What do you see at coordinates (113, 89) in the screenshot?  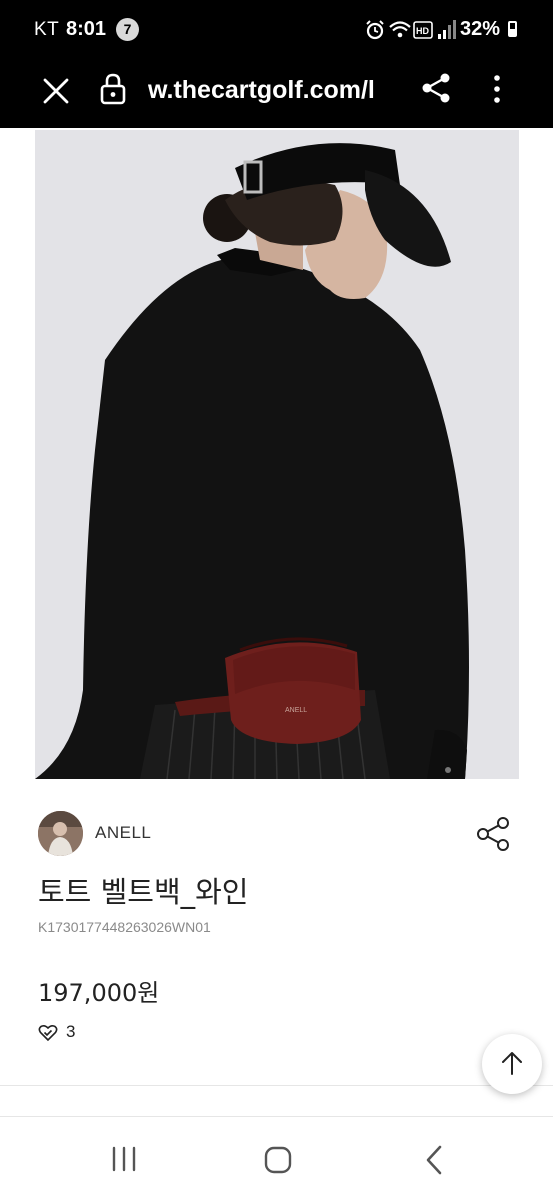 I see `lock-icon` at bounding box center [113, 89].